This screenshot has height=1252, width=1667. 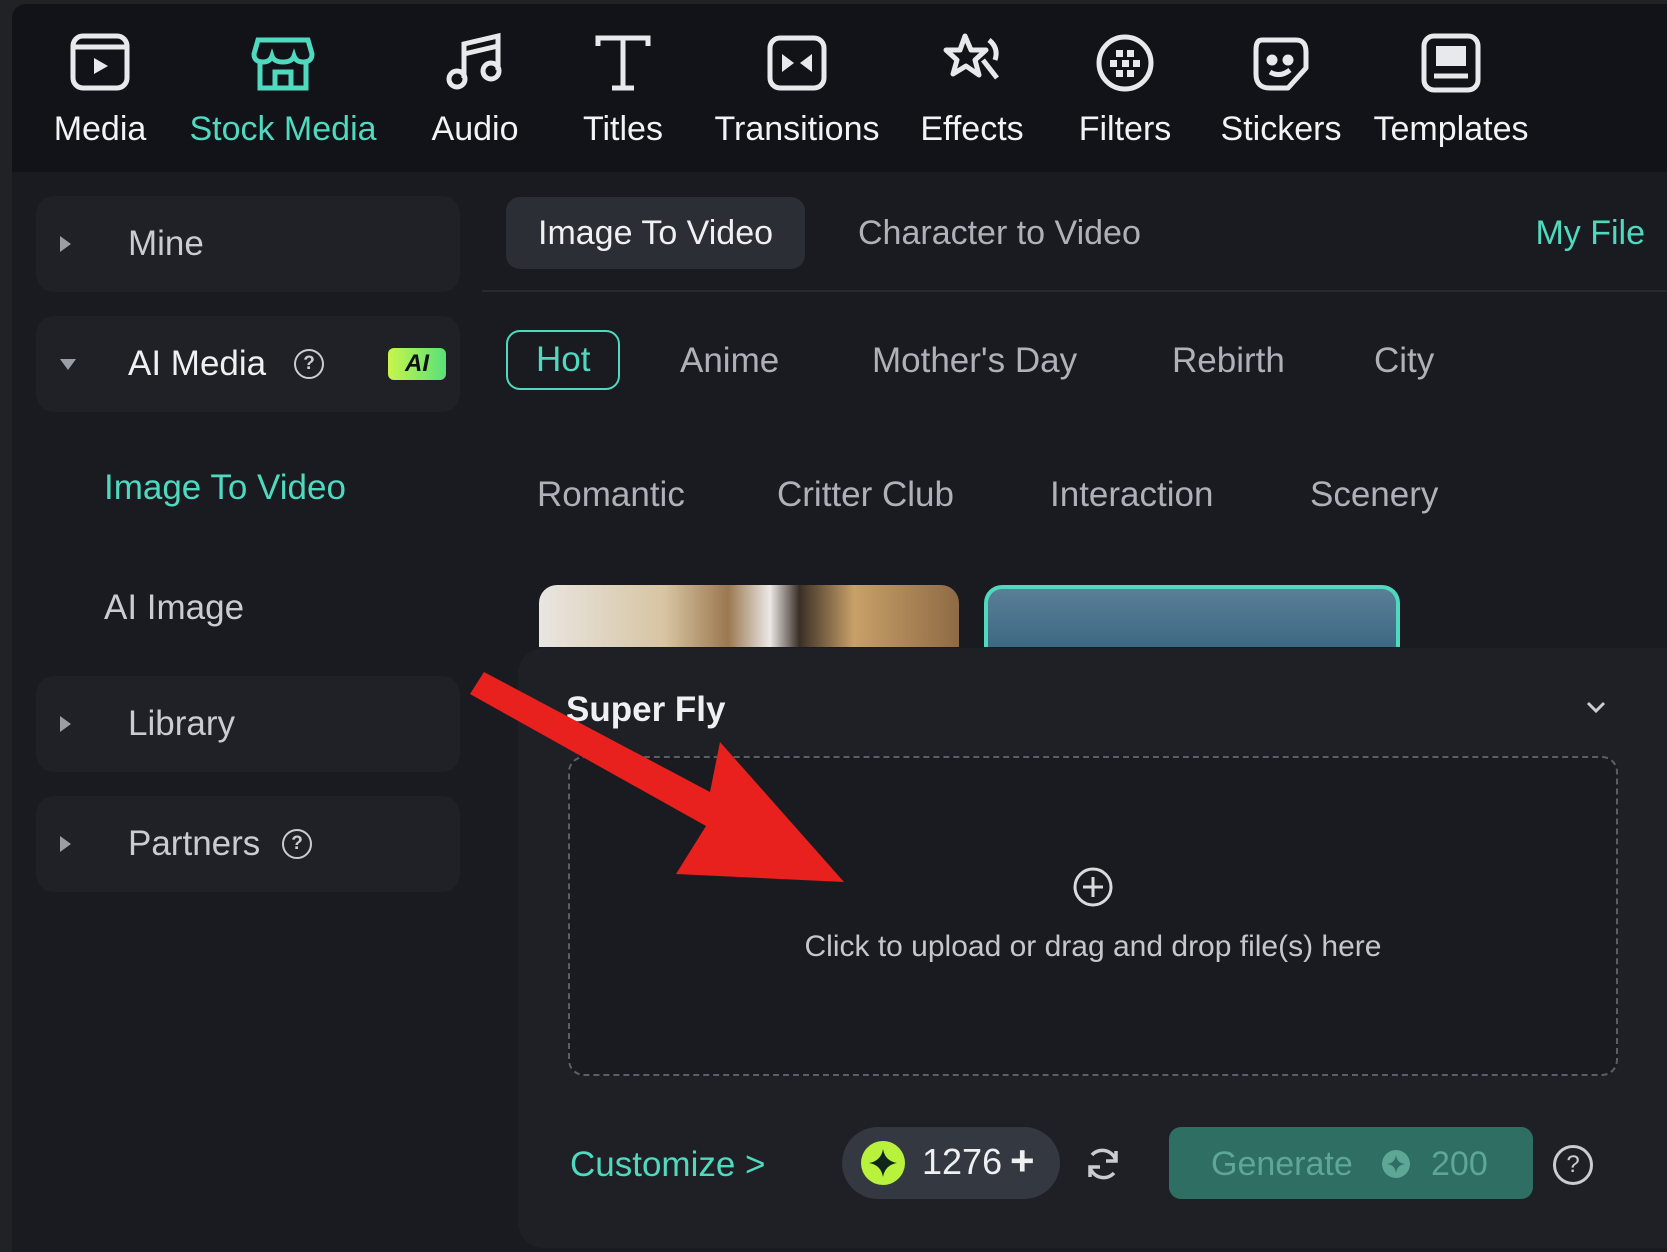 I want to click on templates-icon, so click(x=1451, y=63).